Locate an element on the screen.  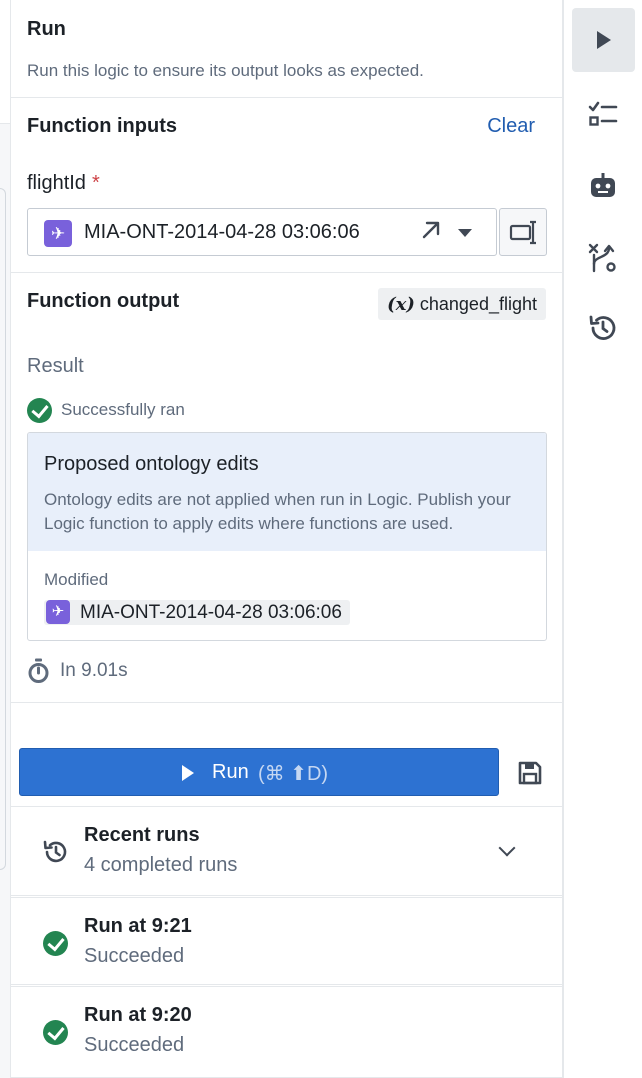
variable-icon: (x) is located at coordinates (401, 304).